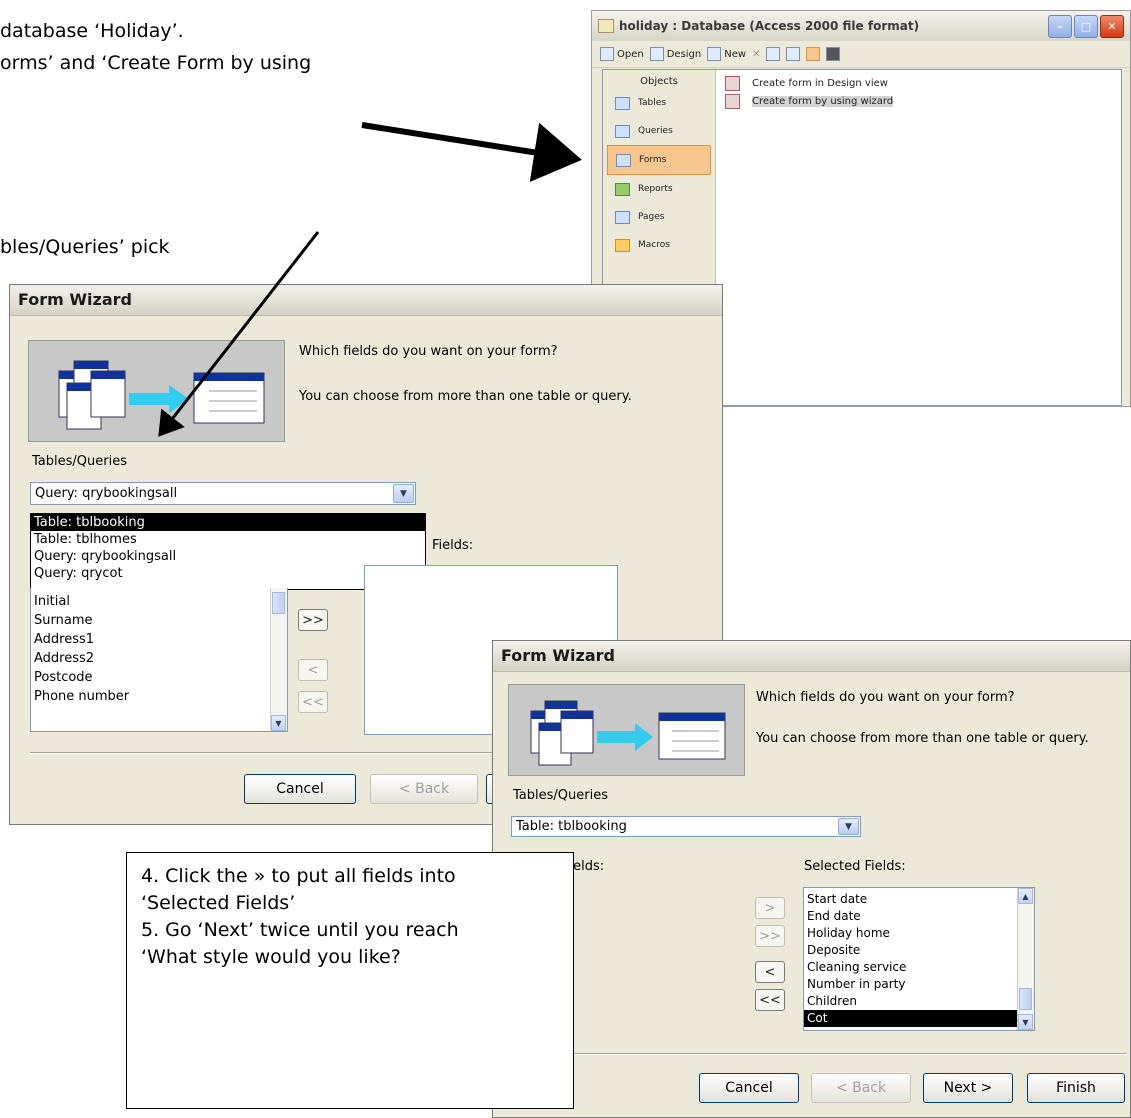 The width and height of the screenshot is (1131, 1118). Describe the element at coordinates (471, 152) in the screenshot. I see `arrow-to-forms` at that location.